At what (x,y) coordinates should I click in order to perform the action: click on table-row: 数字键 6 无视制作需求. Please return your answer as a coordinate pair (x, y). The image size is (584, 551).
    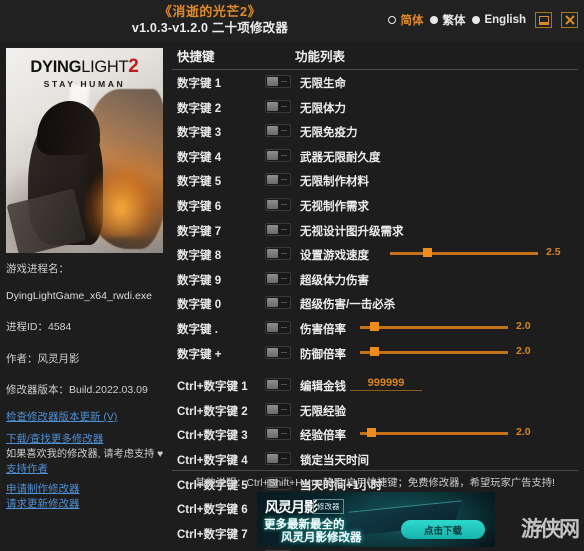
    Looking at the image, I should click on (375, 205).